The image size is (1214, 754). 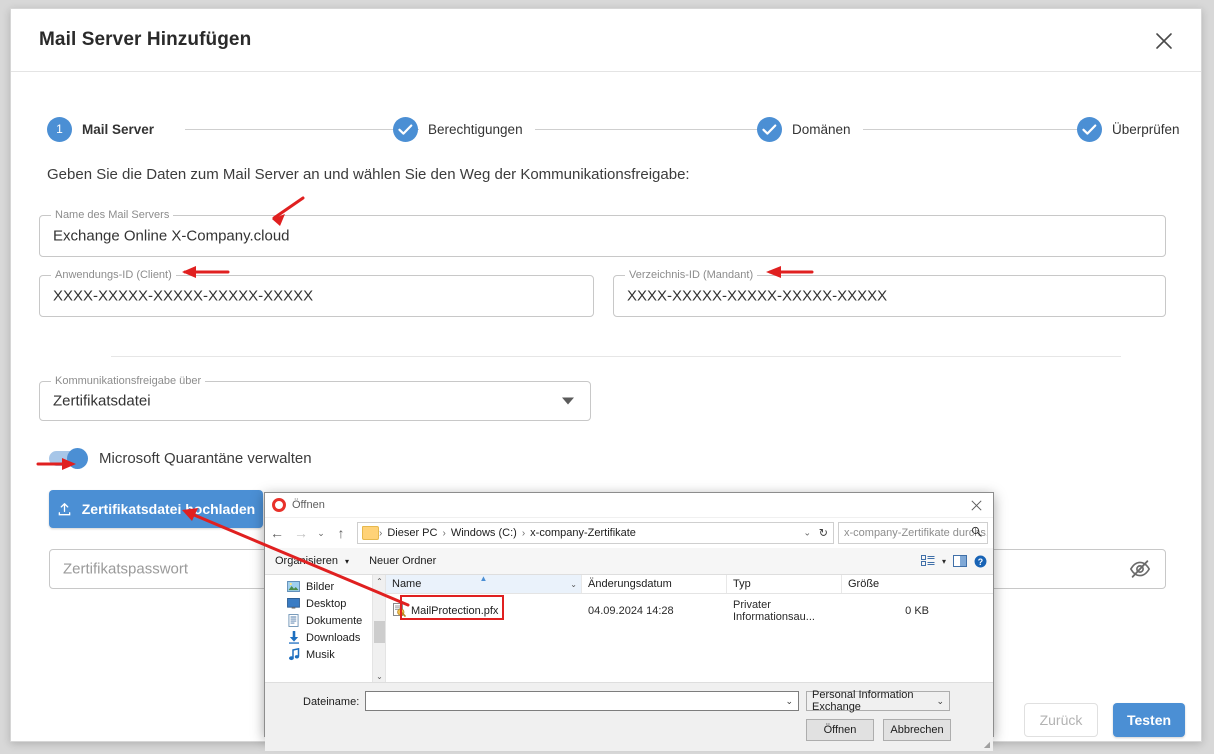 What do you see at coordinates (113, 275) in the screenshot?
I see `client-id-label: Anwendungs-ID (Client)` at bounding box center [113, 275].